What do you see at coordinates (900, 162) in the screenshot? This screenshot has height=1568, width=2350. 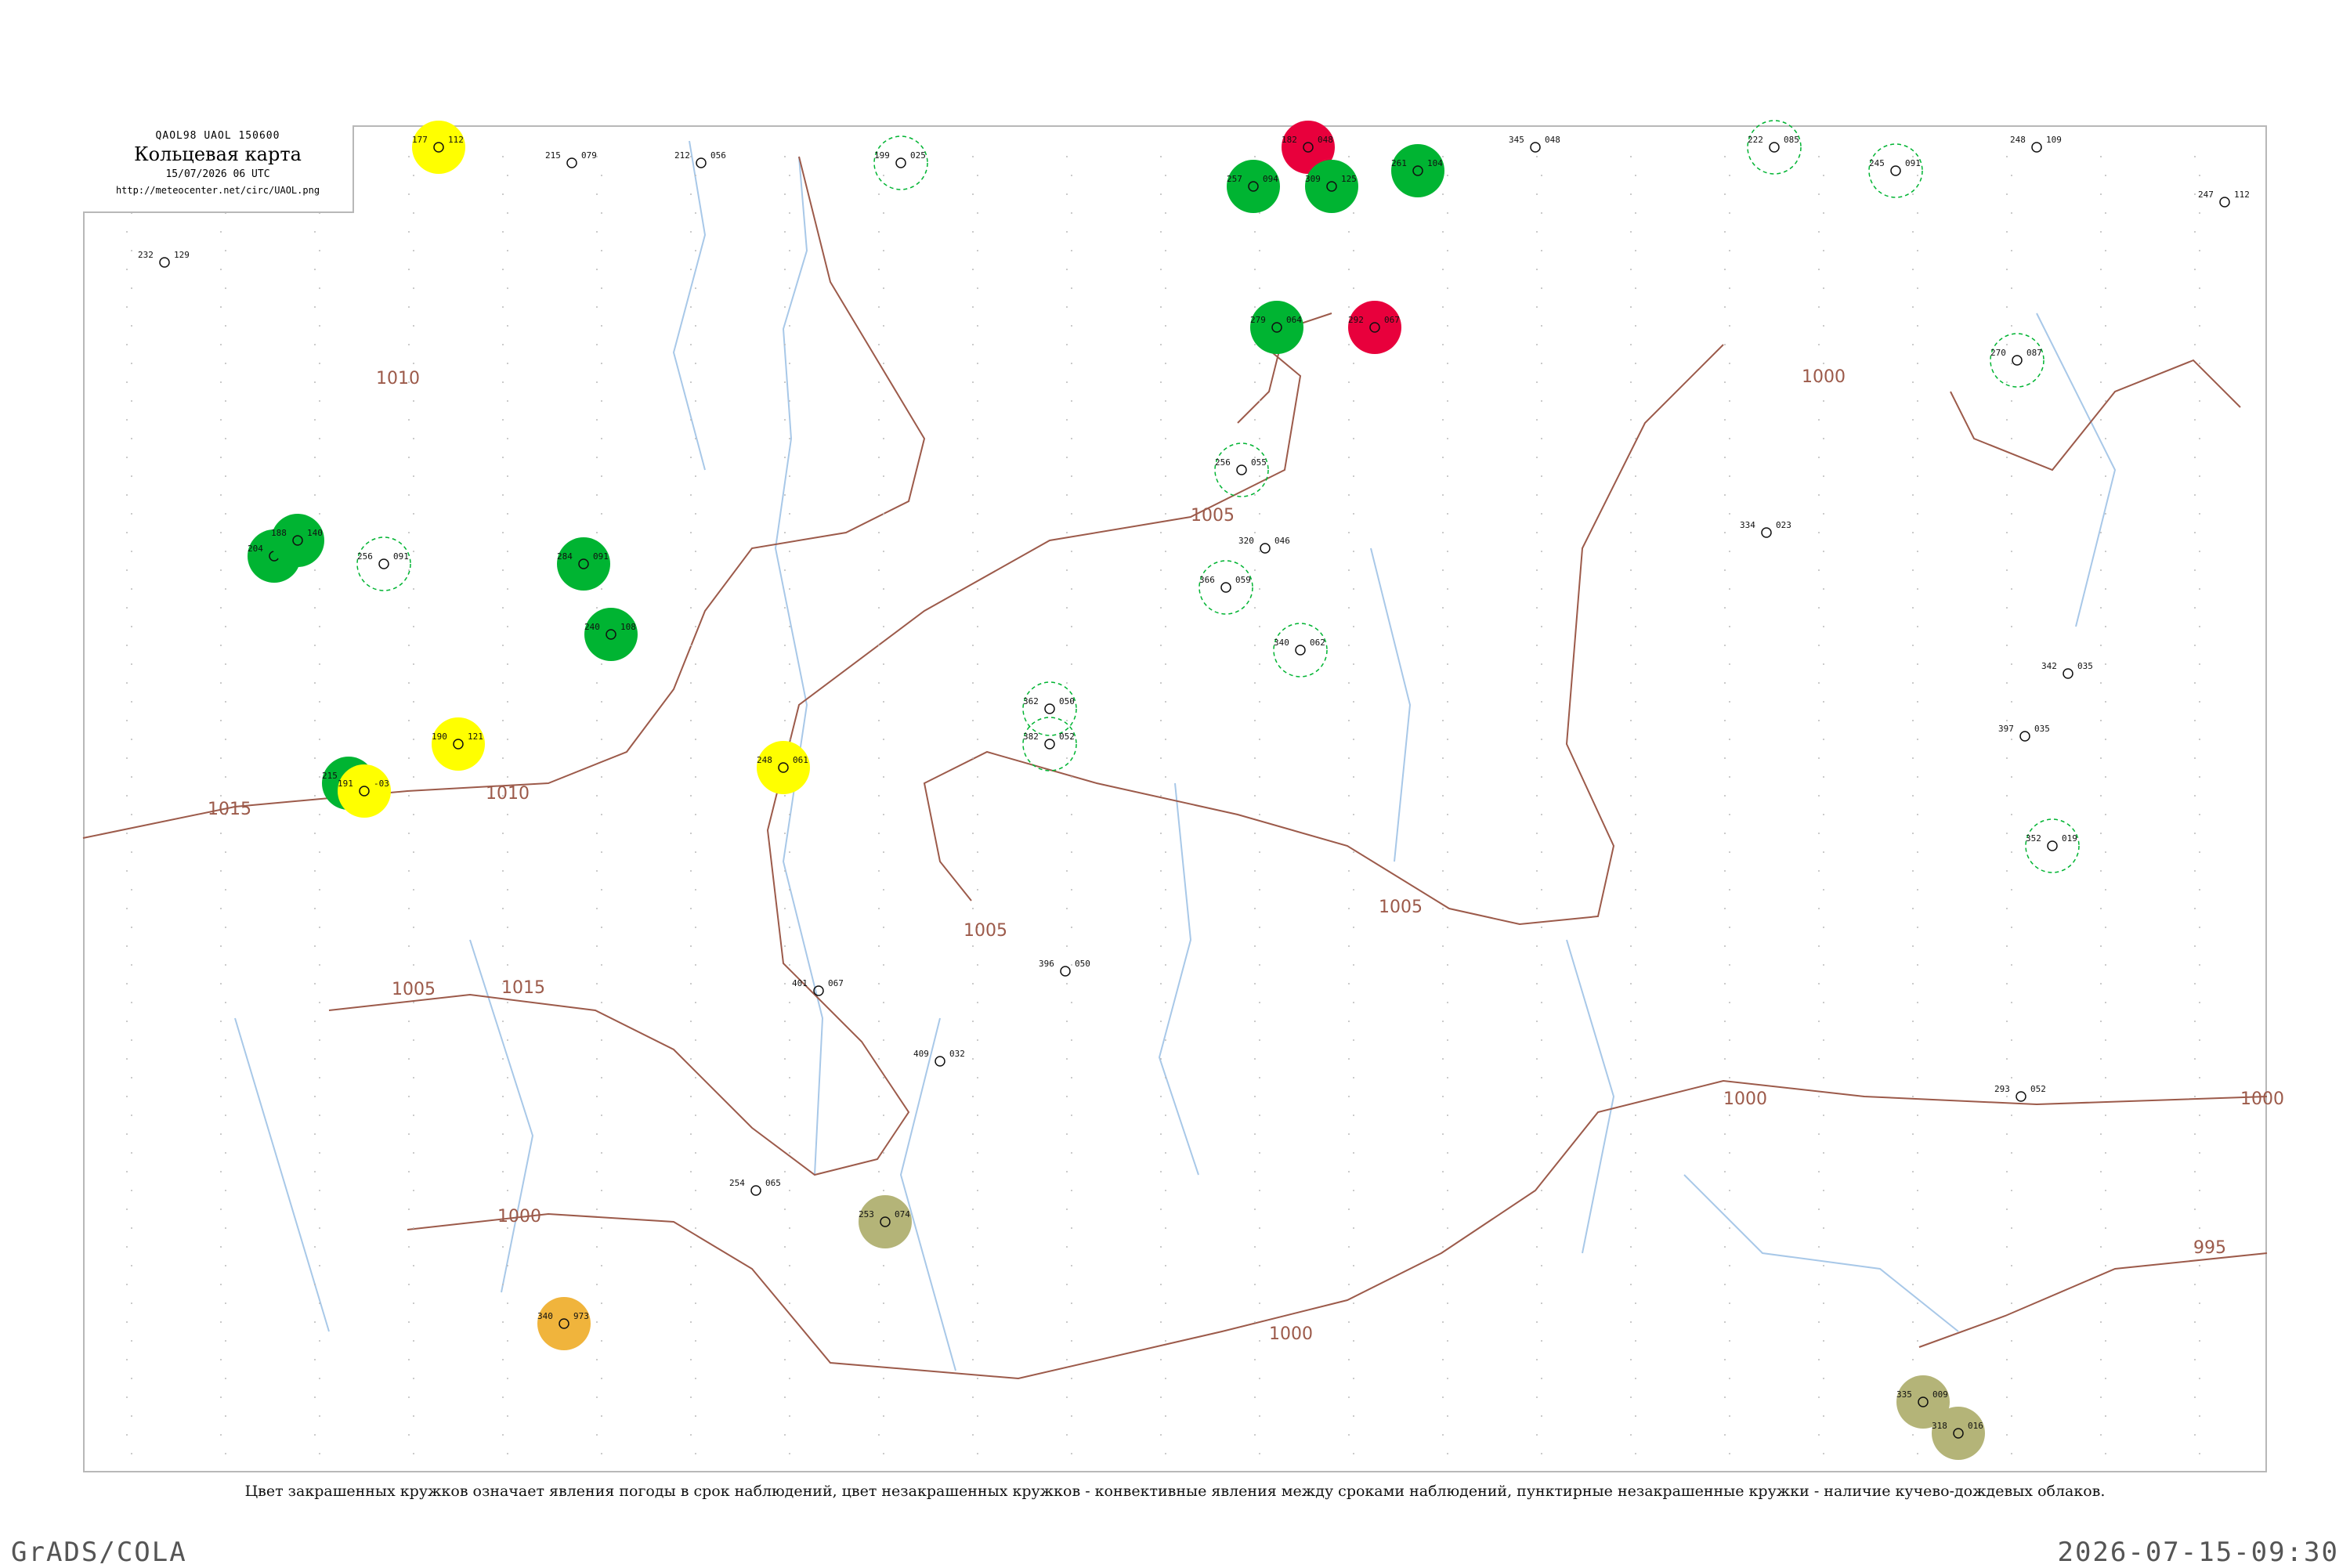 I see `station-cb: 199 025` at bounding box center [900, 162].